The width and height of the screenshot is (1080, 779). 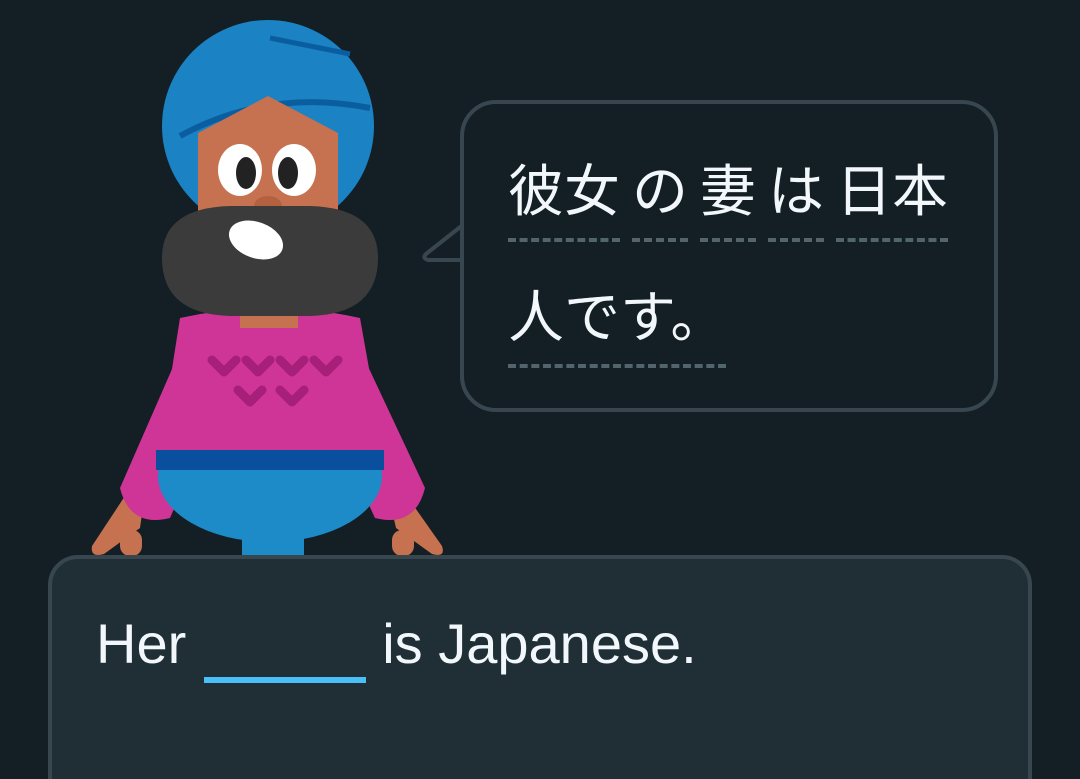 What do you see at coordinates (539, 643) in the screenshot?
I see `sentence-text-after: is Japanese.` at bounding box center [539, 643].